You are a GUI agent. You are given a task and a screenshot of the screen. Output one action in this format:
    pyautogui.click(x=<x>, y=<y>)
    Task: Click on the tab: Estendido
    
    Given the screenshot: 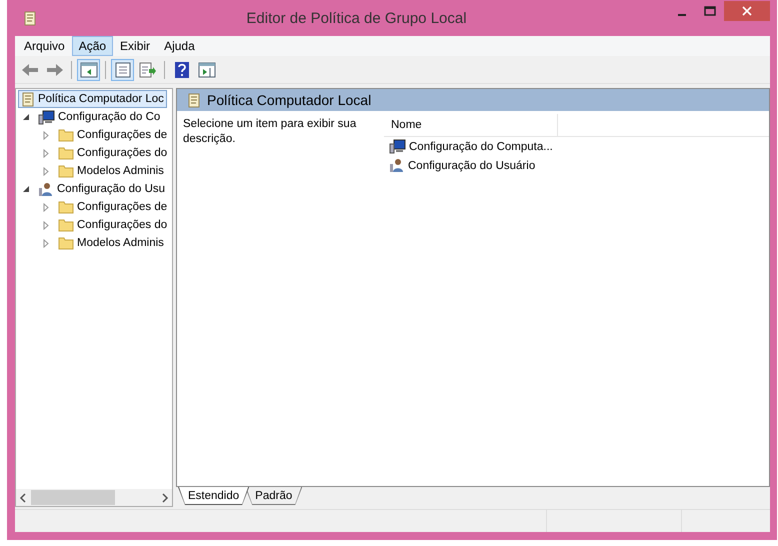 What is the action you would take?
    pyautogui.click(x=214, y=496)
    